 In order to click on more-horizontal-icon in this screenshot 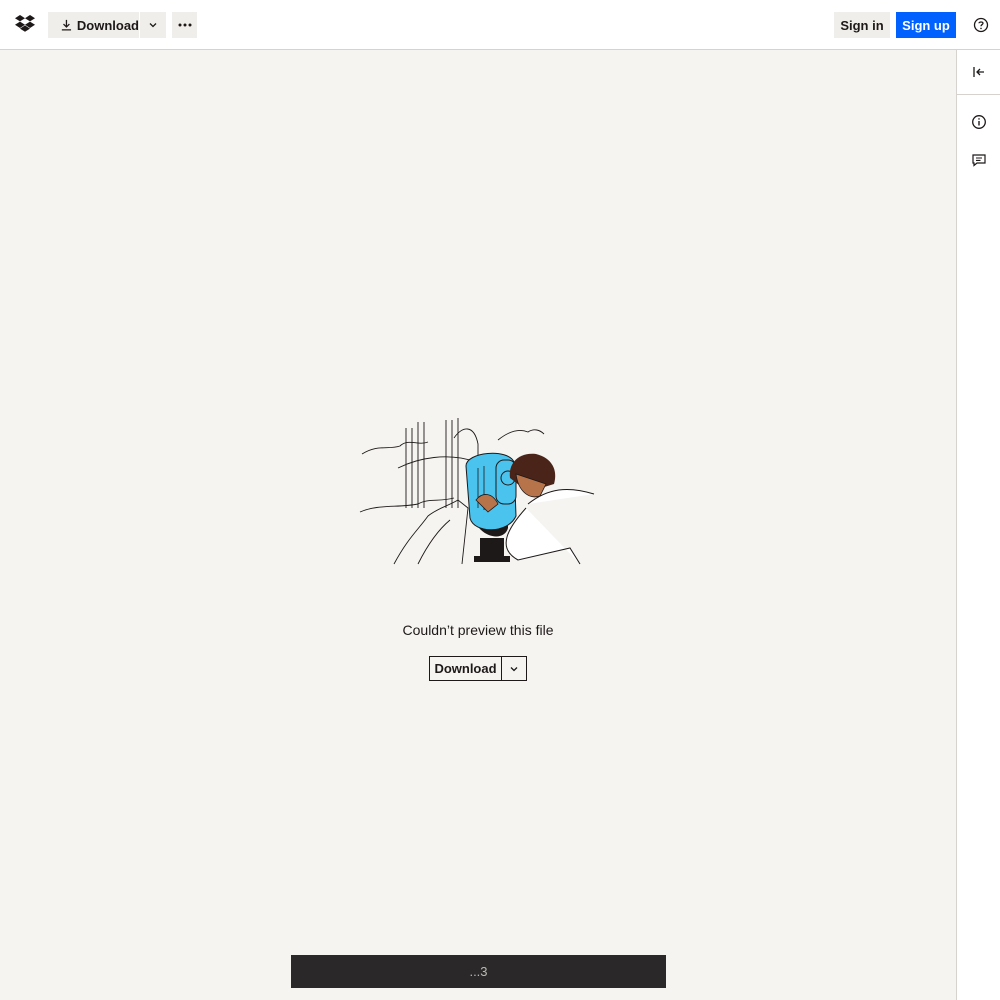, I will do `click(184, 25)`.